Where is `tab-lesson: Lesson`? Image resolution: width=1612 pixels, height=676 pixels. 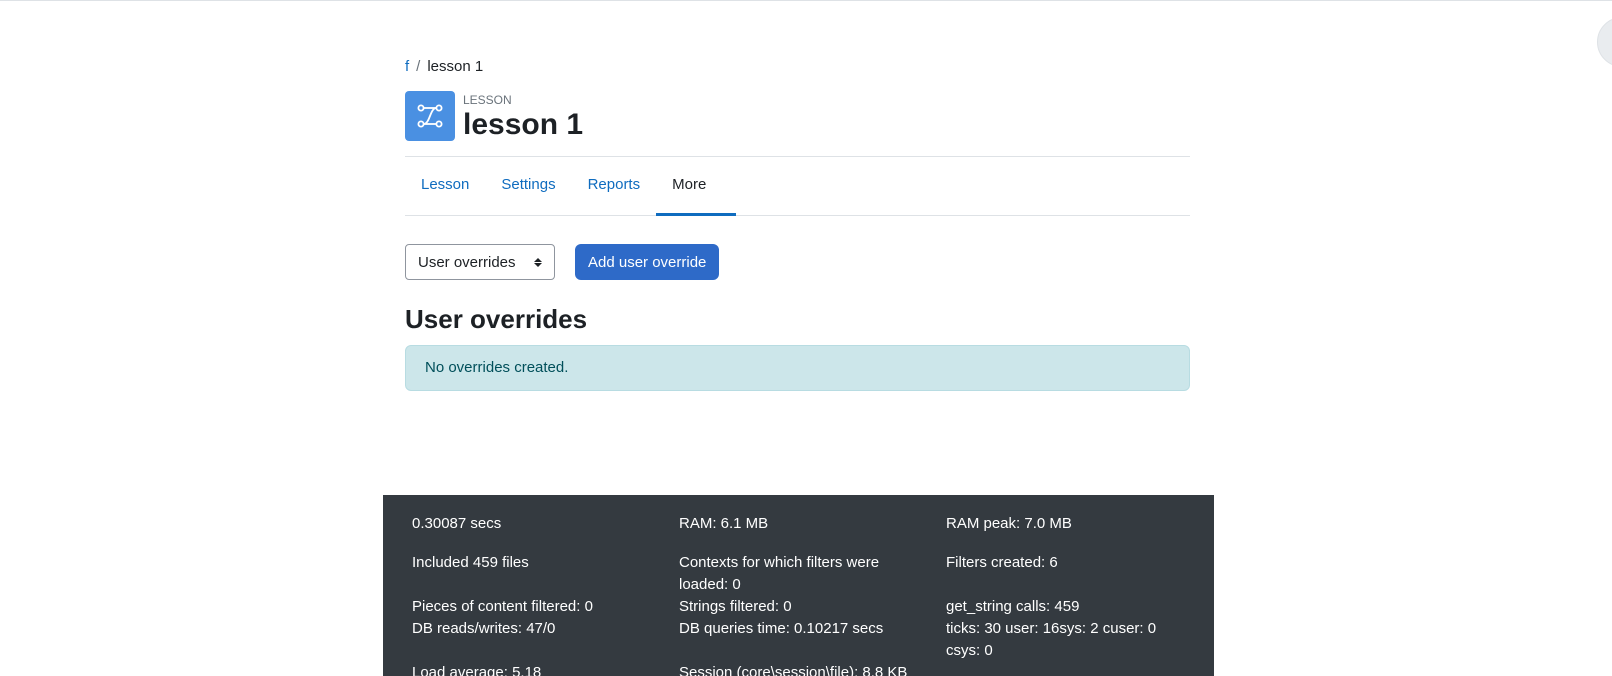 tab-lesson: Lesson is located at coordinates (445, 186).